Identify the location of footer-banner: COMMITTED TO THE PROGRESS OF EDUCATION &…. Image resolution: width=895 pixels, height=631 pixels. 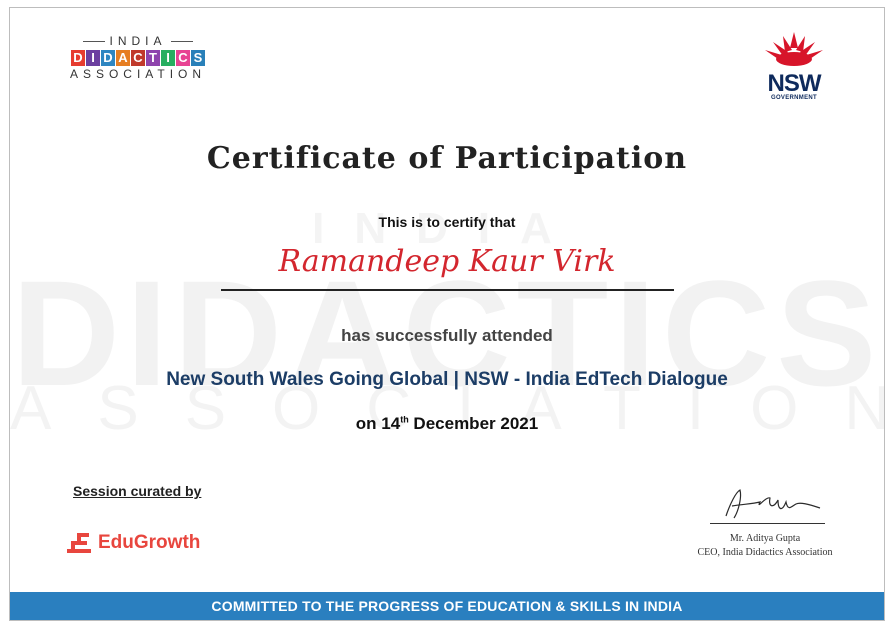
(447, 606).